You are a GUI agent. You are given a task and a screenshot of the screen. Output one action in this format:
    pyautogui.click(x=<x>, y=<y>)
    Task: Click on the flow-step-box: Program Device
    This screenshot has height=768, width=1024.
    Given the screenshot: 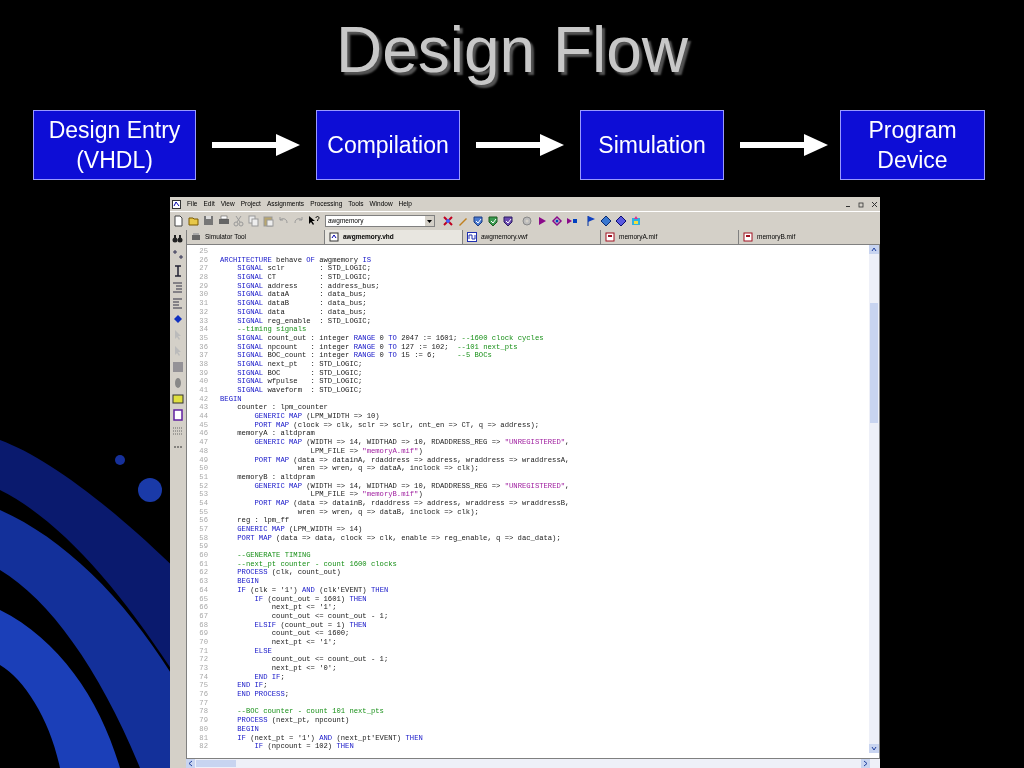 What is the action you would take?
    pyautogui.click(x=912, y=145)
    